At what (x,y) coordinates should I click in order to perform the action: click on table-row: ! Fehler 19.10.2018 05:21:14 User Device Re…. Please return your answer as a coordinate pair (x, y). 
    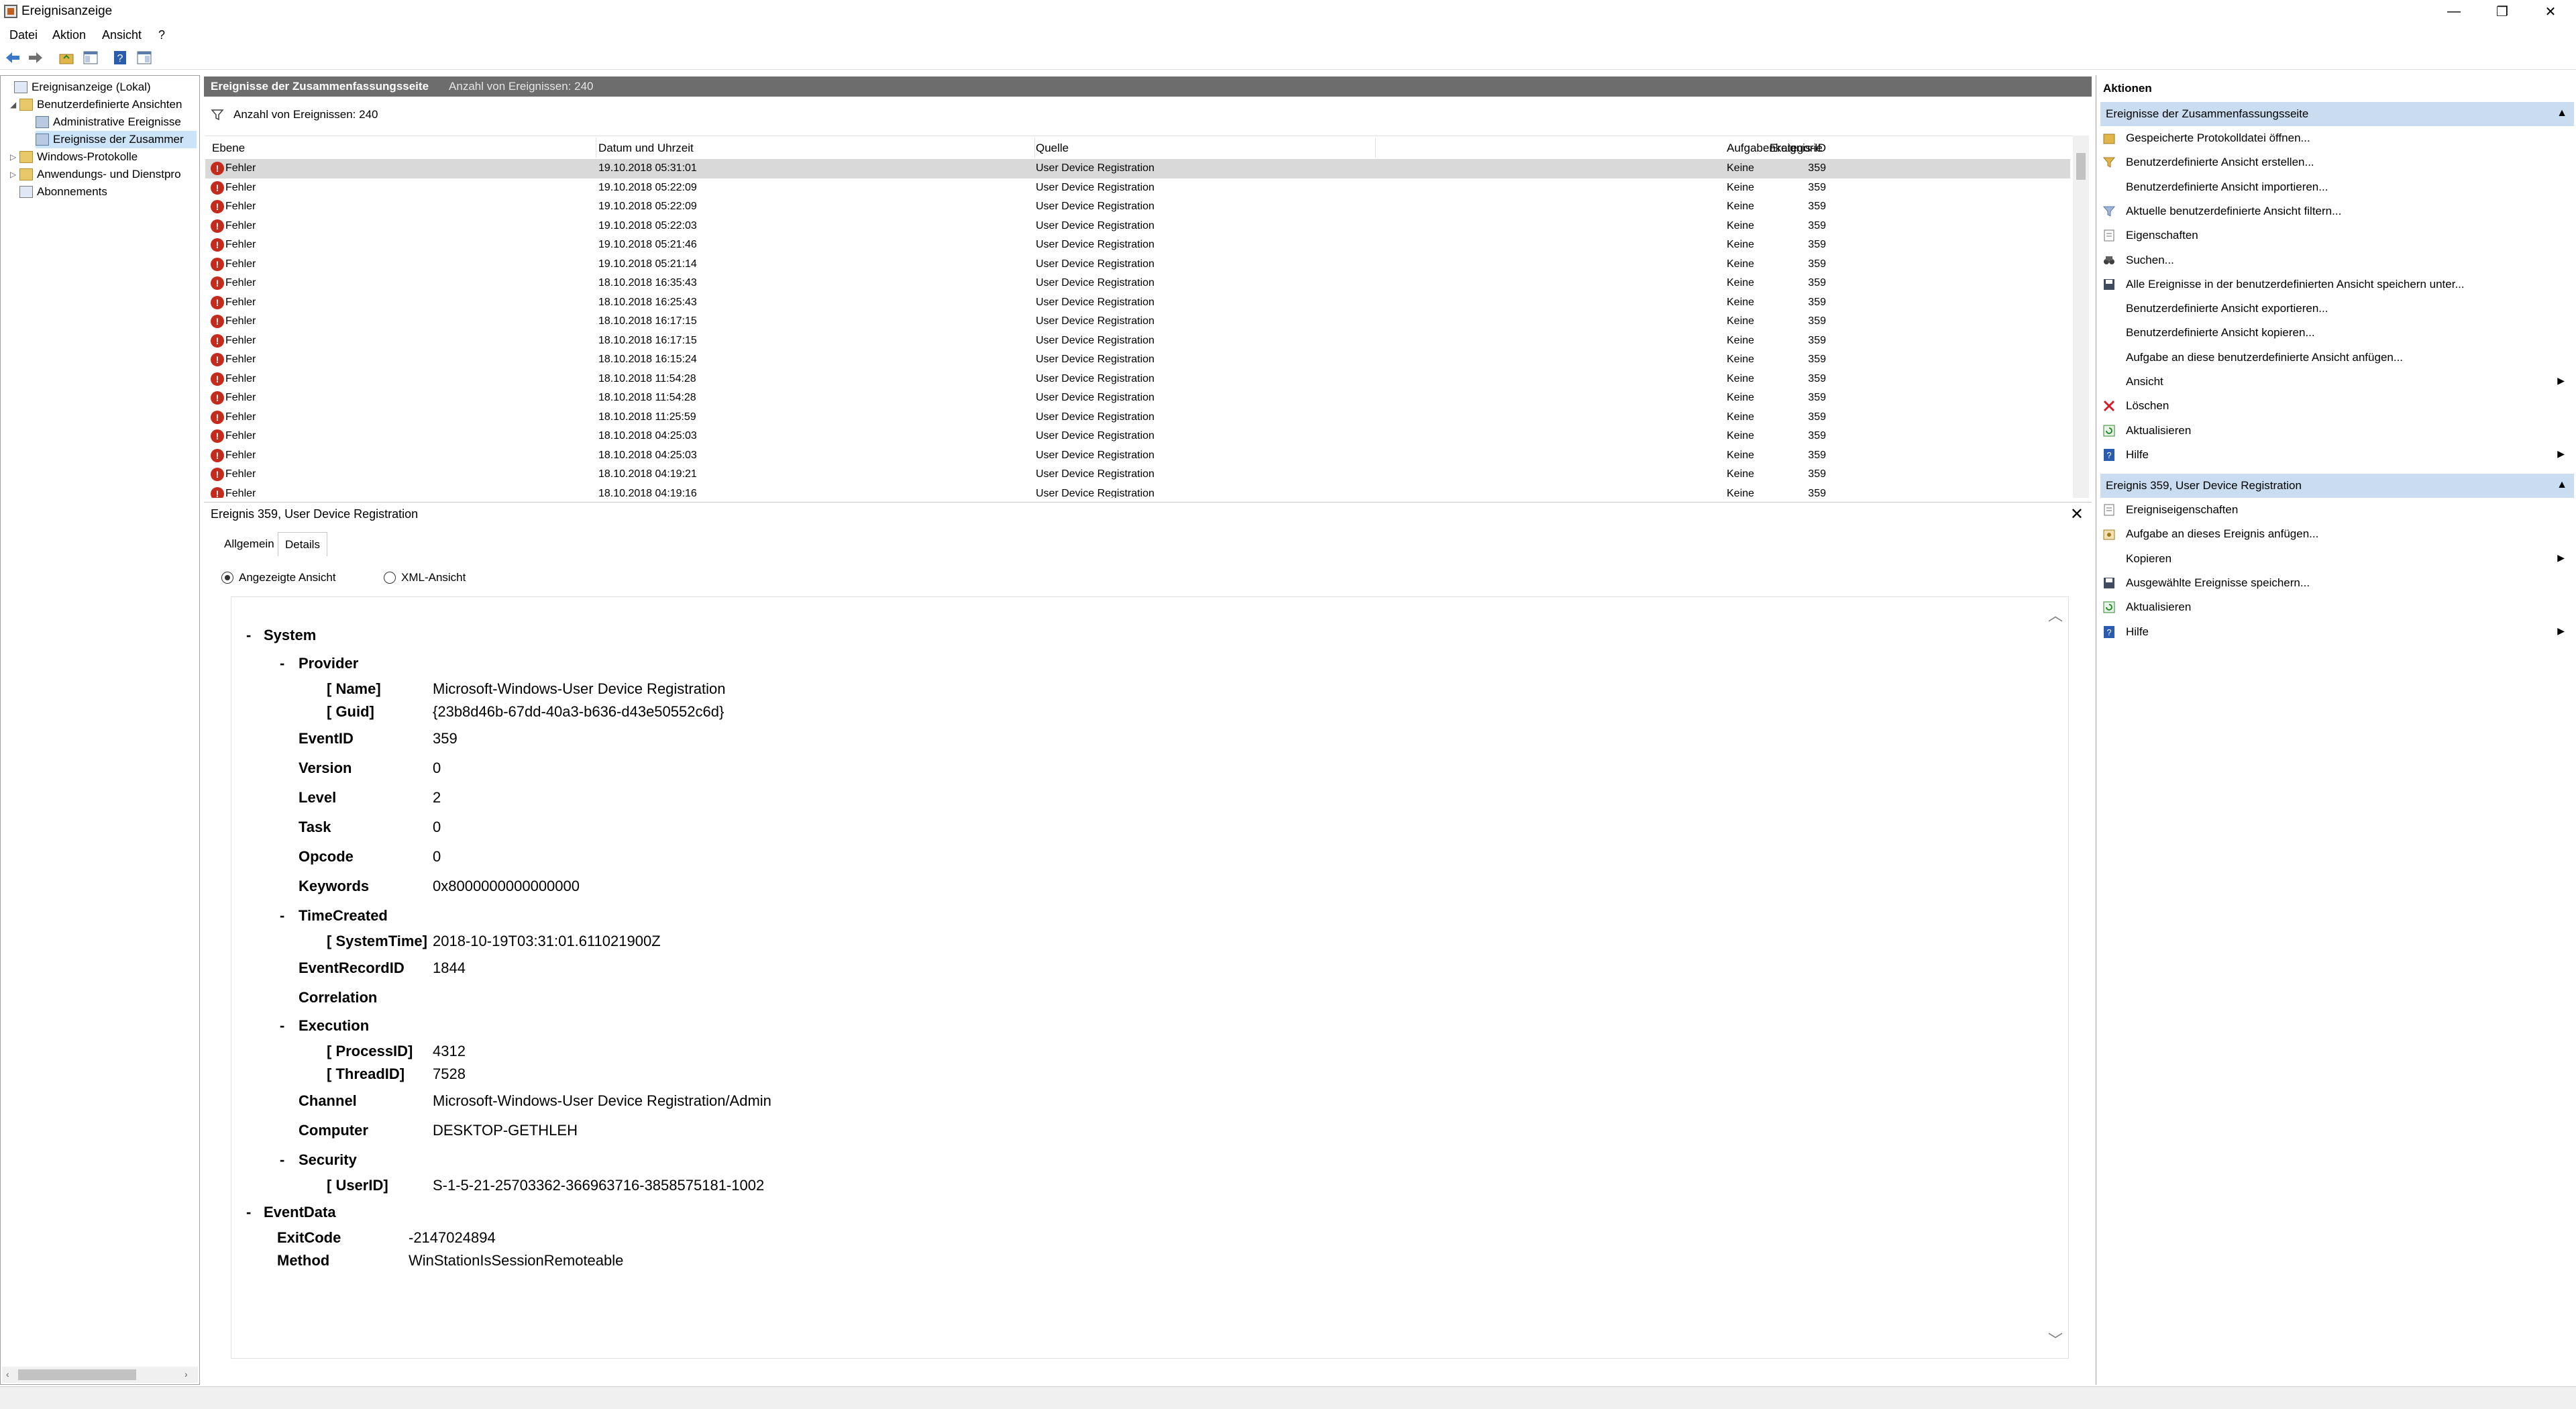
    Looking at the image, I should click on (1137, 264).